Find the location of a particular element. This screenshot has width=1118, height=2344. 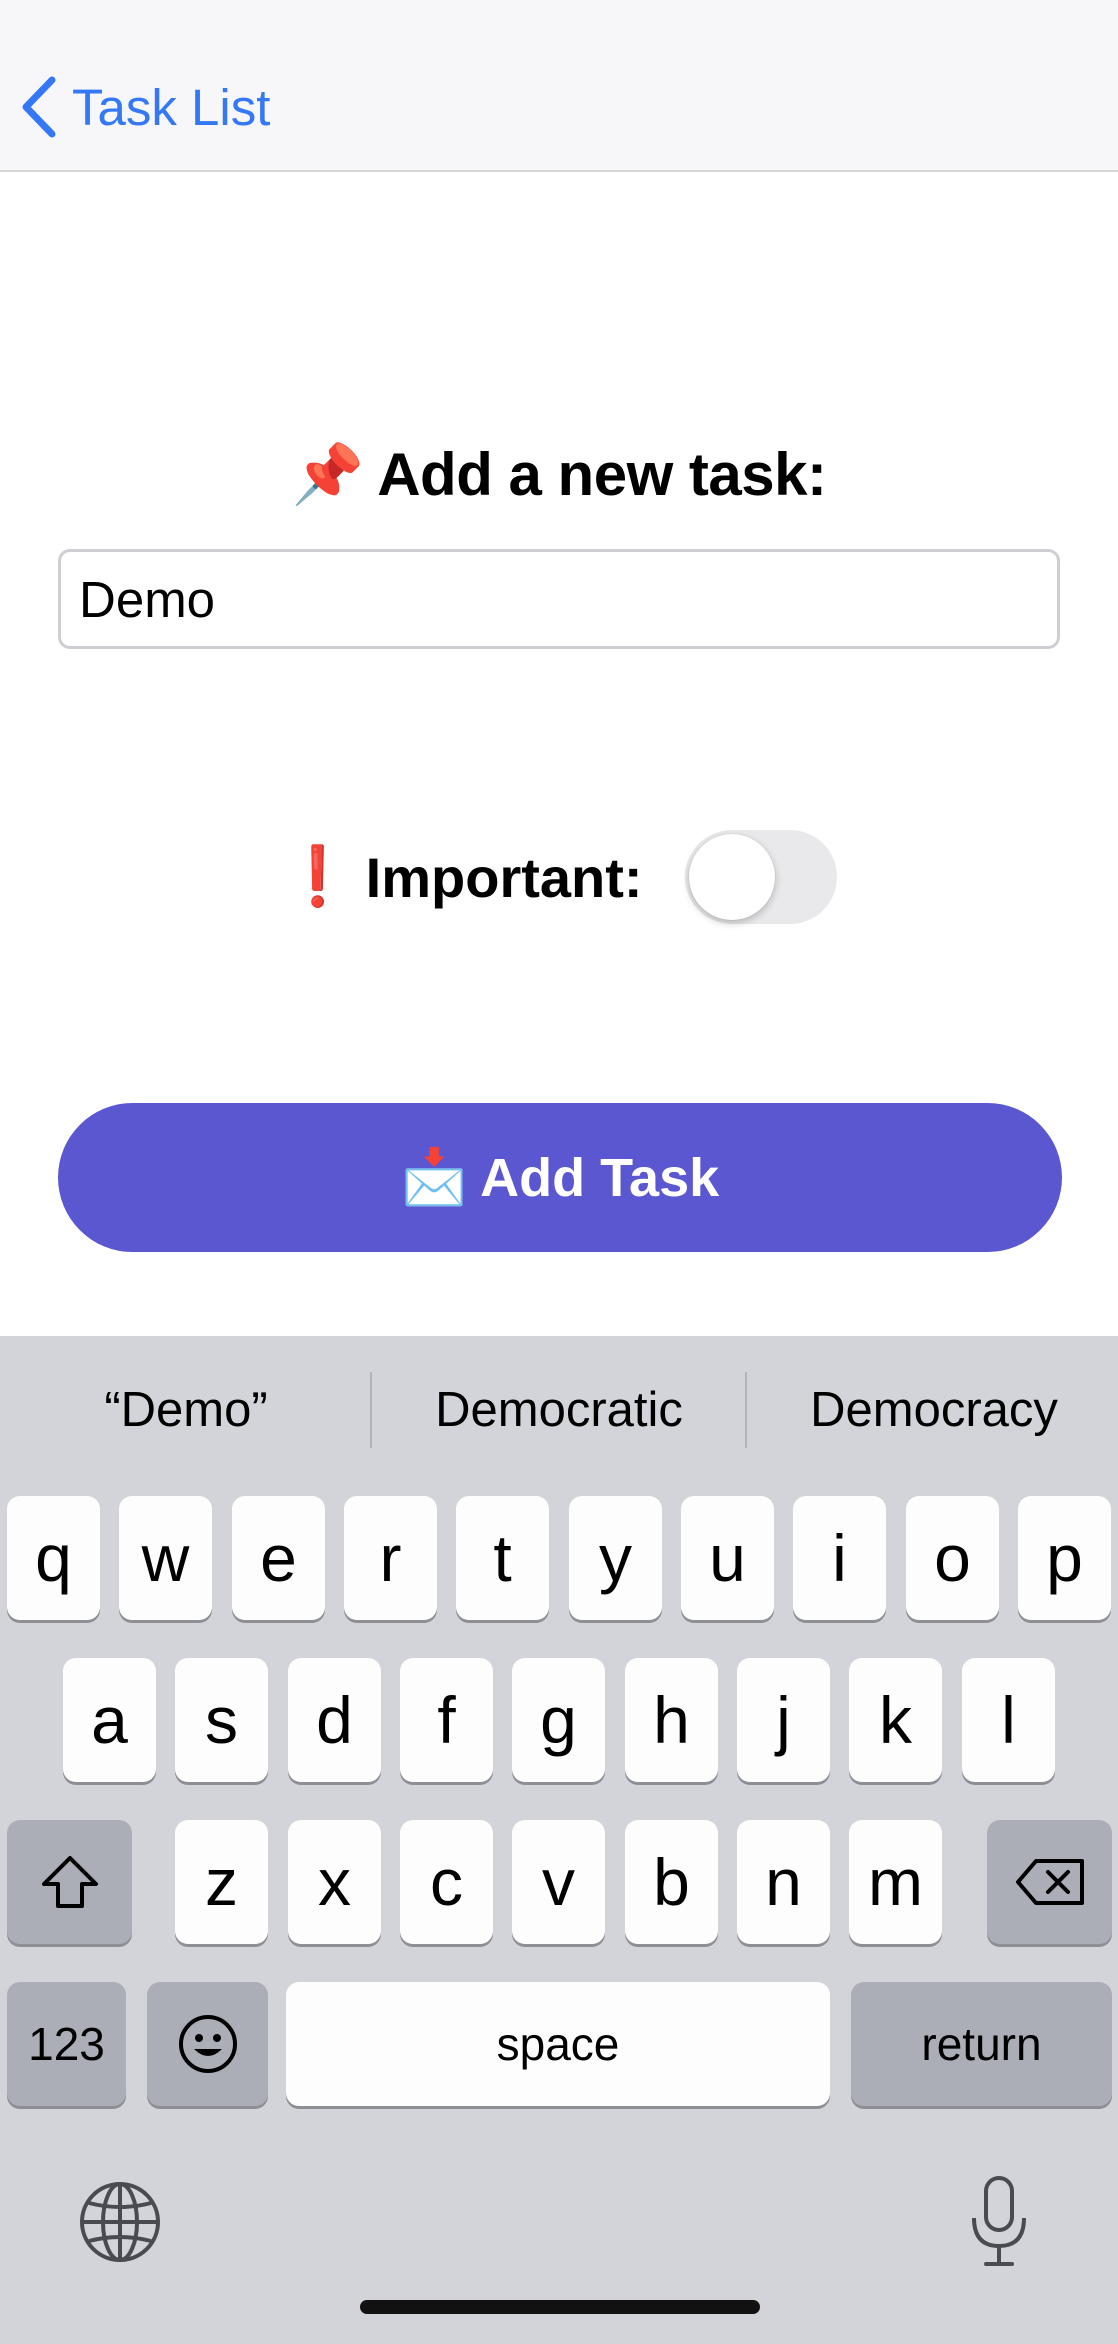

page-heading: 📌 Add a new task: is located at coordinates (559, 474).